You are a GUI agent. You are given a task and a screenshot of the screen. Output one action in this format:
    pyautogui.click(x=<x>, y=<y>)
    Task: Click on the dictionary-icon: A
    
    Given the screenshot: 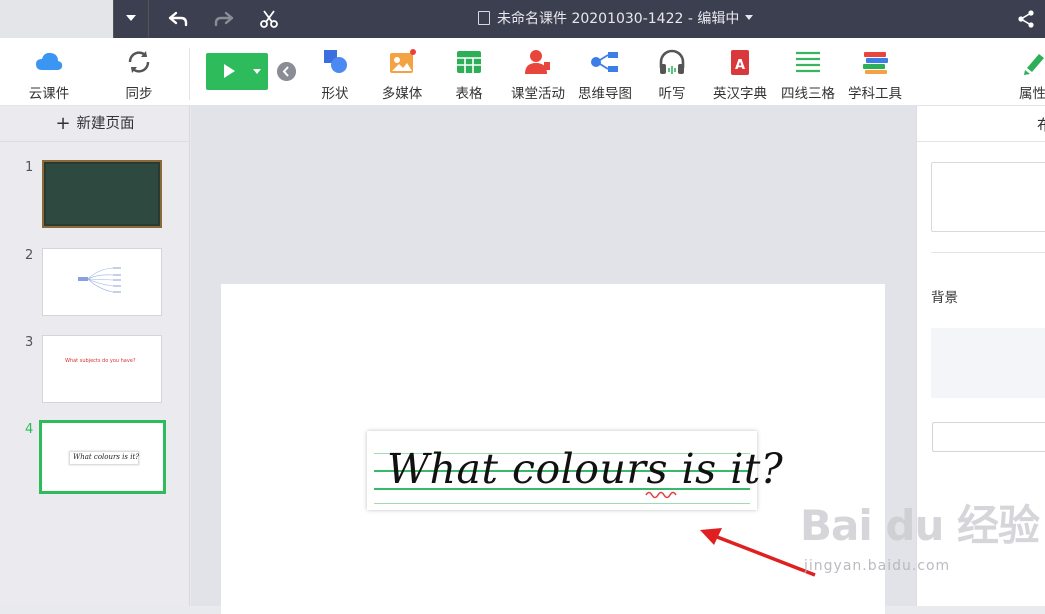 What is the action you would take?
    pyautogui.click(x=740, y=62)
    